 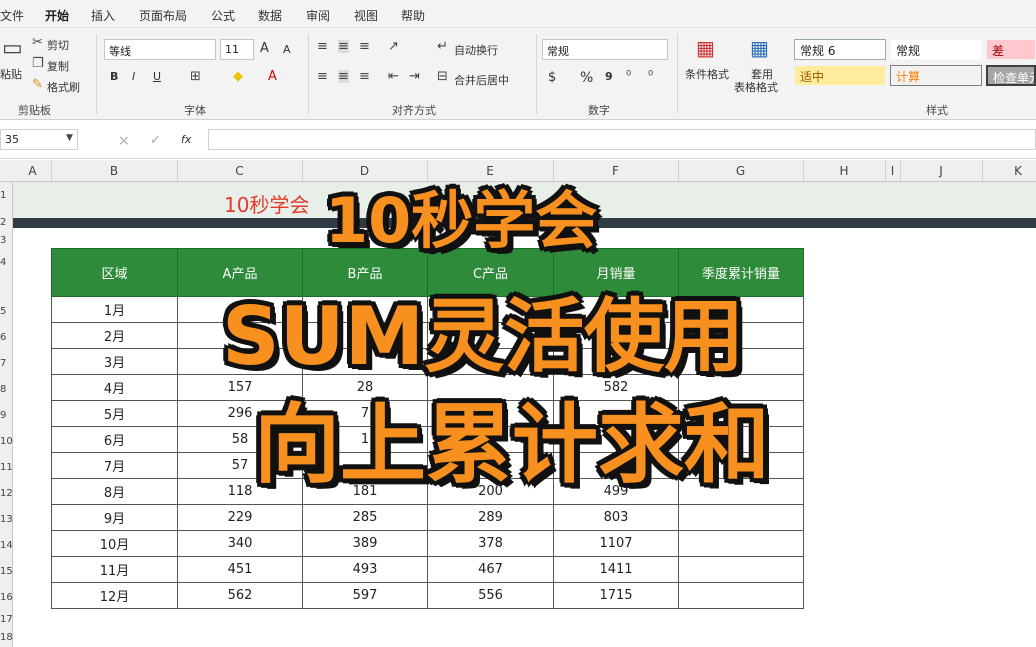 What do you see at coordinates (318, 15) in the screenshot?
I see `tab-review: 审阅` at bounding box center [318, 15].